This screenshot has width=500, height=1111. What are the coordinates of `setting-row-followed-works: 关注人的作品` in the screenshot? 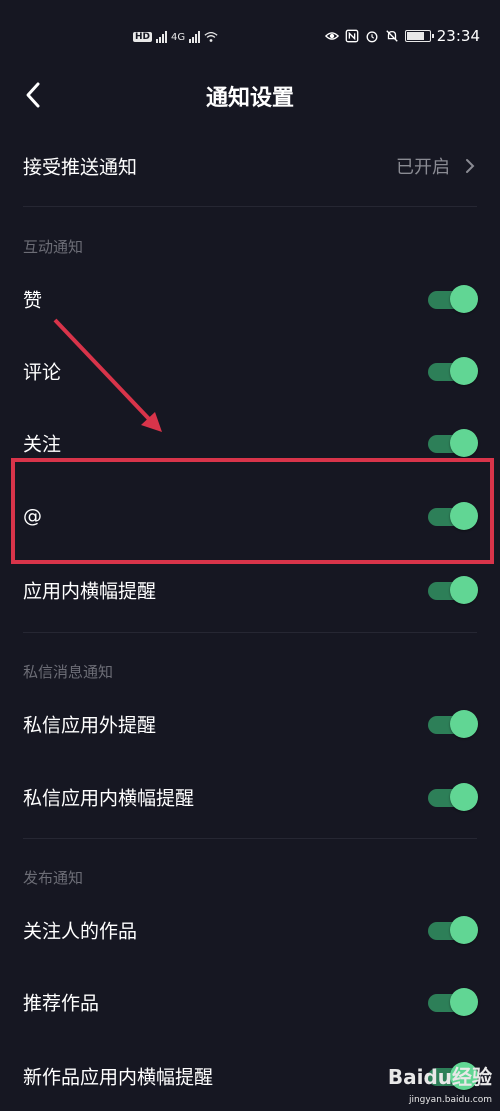 It's located at (250, 930).